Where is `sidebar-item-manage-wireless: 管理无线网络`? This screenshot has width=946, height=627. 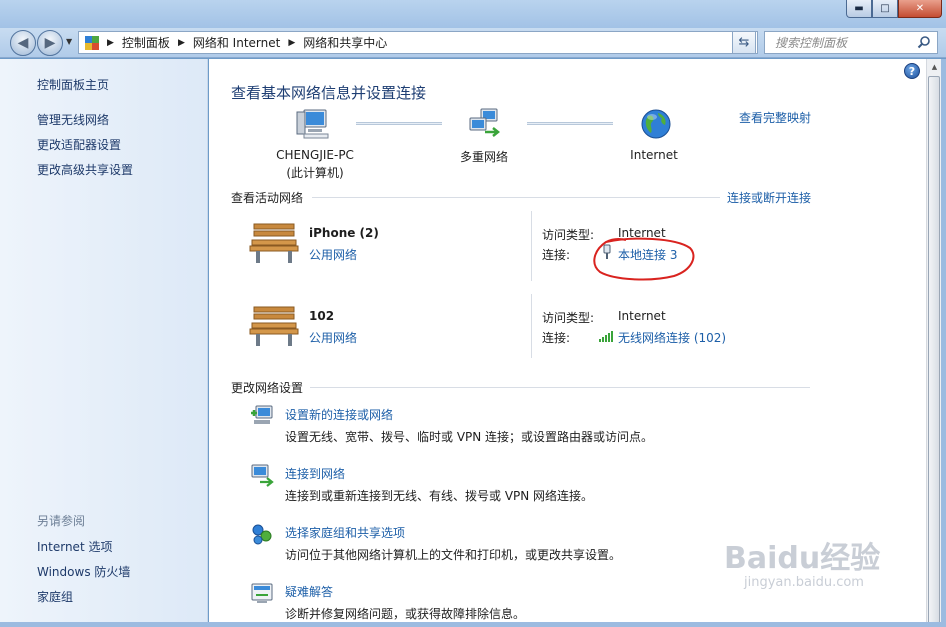
sidebar-item-manage-wireless: 管理无线网络 is located at coordinates (73, 119).